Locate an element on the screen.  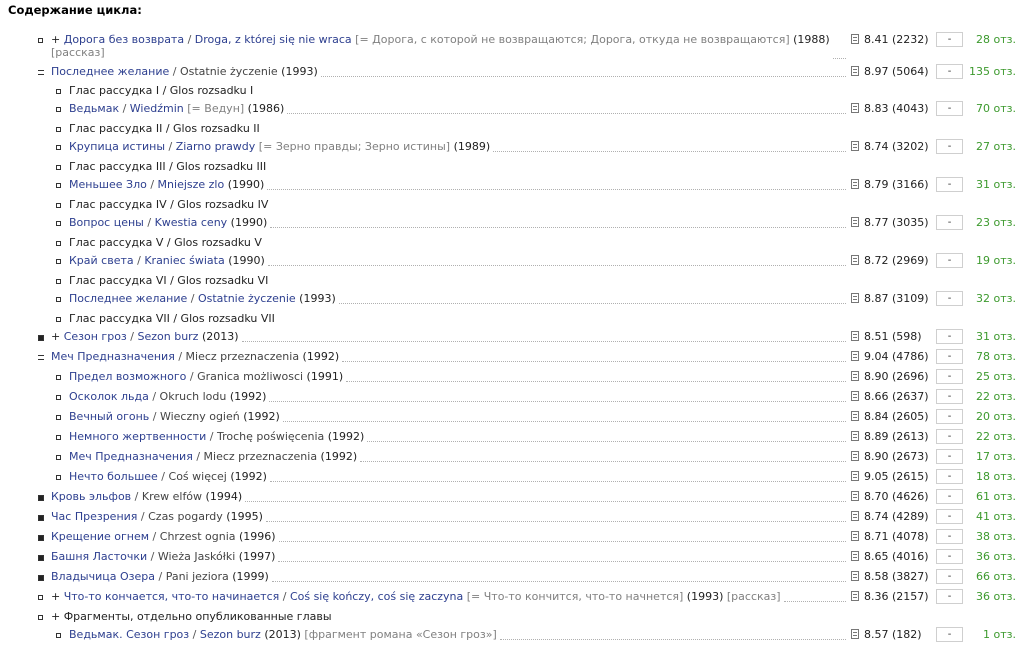
original-title: Kwestia ceny is located at coordinates (191, 222).